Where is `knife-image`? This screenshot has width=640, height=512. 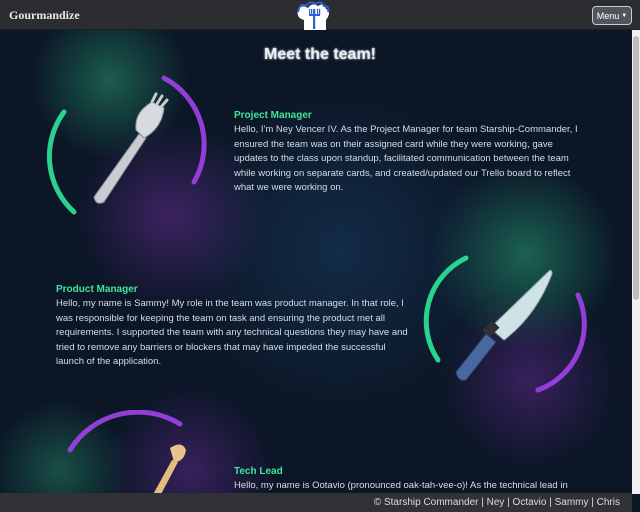 knife-image is located at coordinates (505, 324).